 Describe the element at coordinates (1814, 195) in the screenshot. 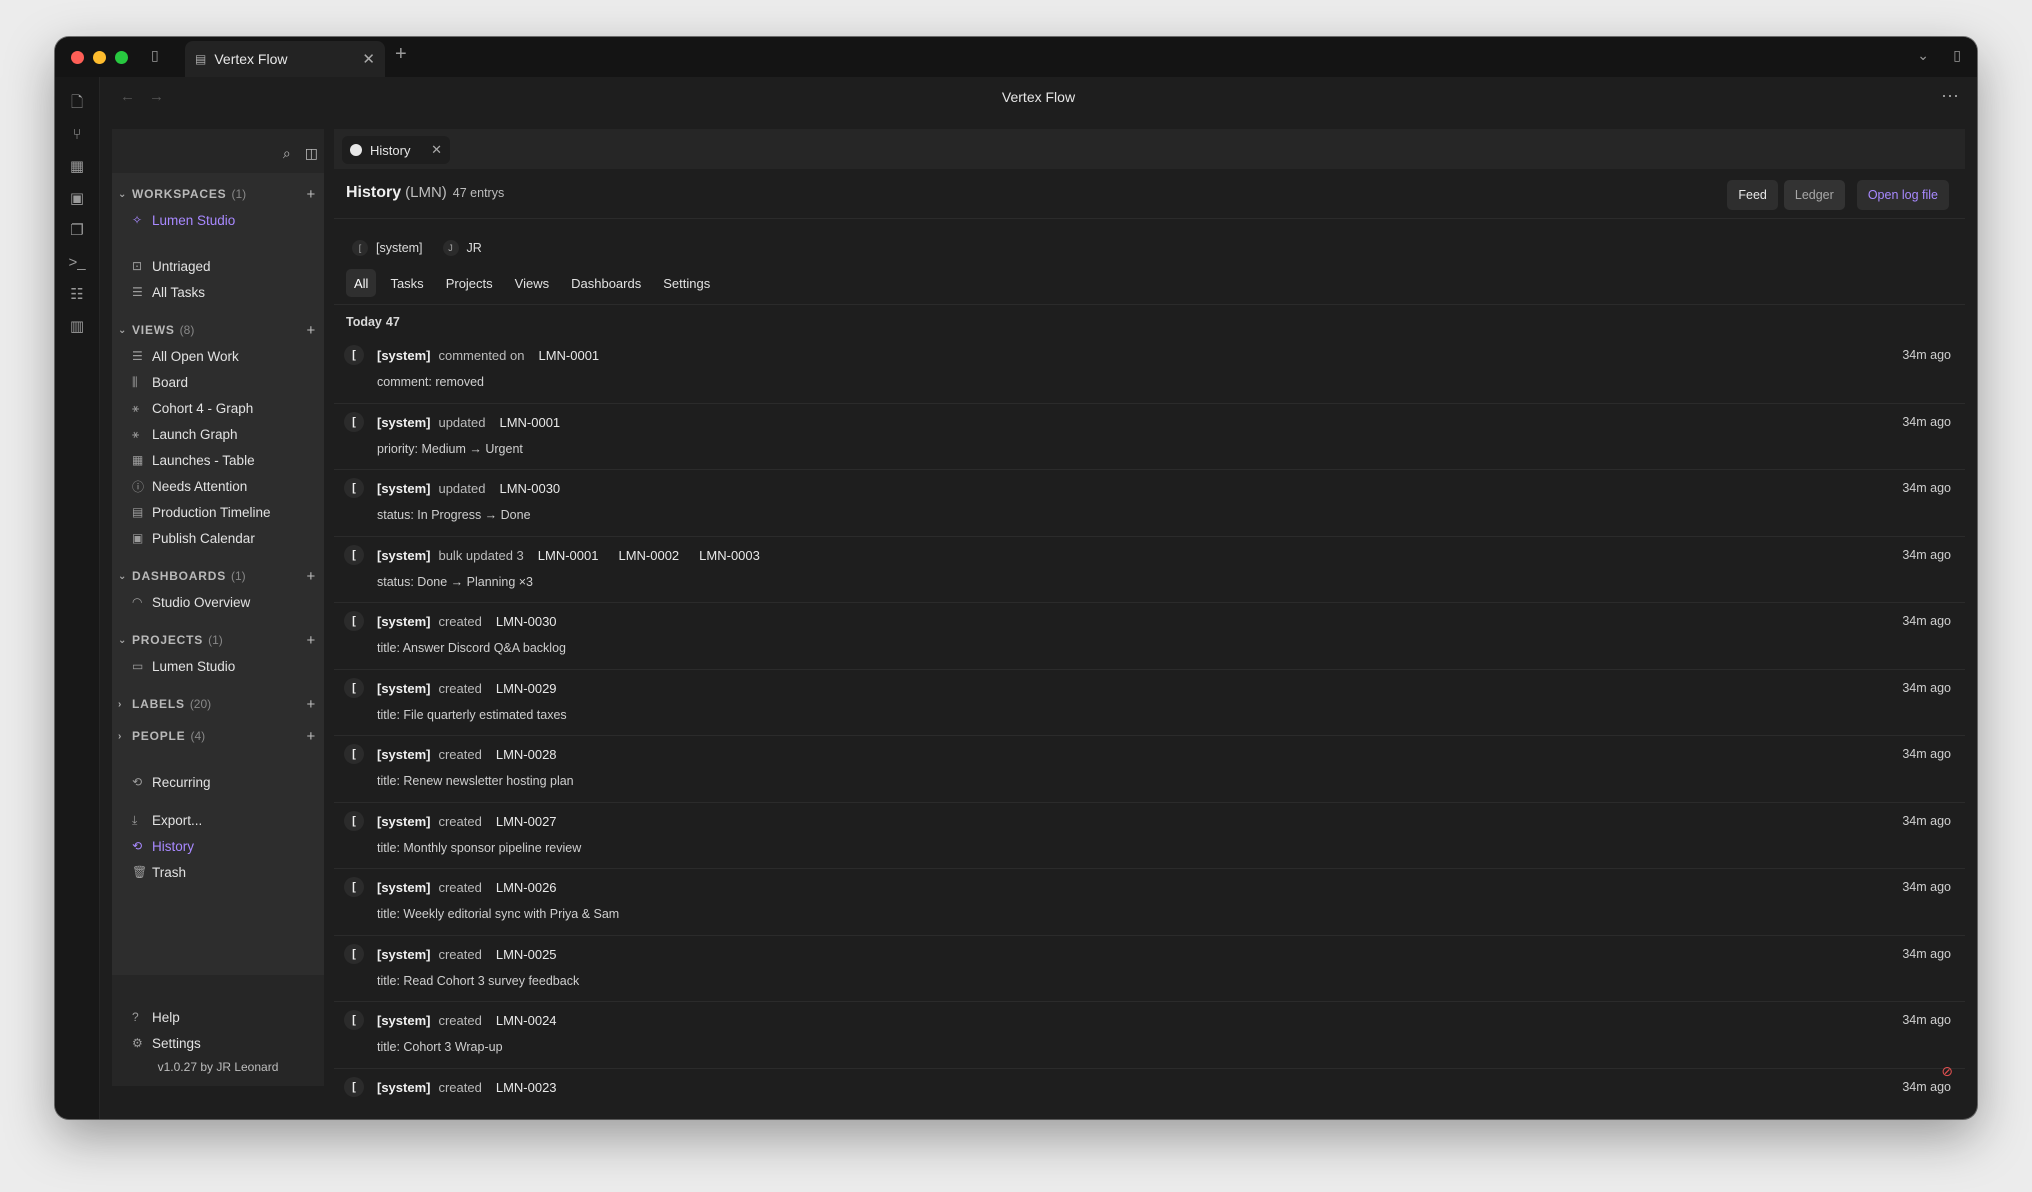

I see `ledger-button: Ledger` at that location.